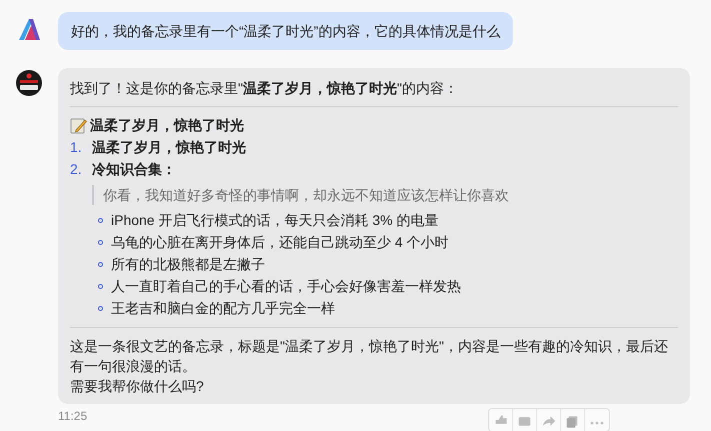 Image resolution: width=711 pixels, height=431 pixels. I want to click on quote-text: 你看，我知道好多奇怪的事情啊，却永远不知道应该怎样让你喜欢, so click(385, 195).